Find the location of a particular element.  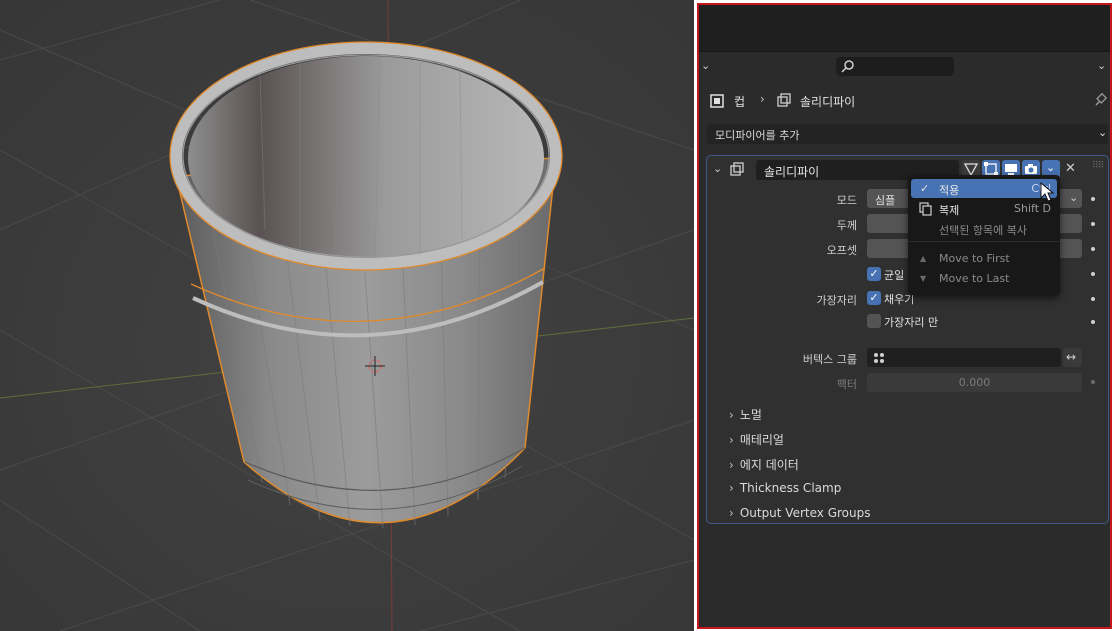

add-modifier-chevron-icon: ⌄ is located at coordinates (1103, 132).